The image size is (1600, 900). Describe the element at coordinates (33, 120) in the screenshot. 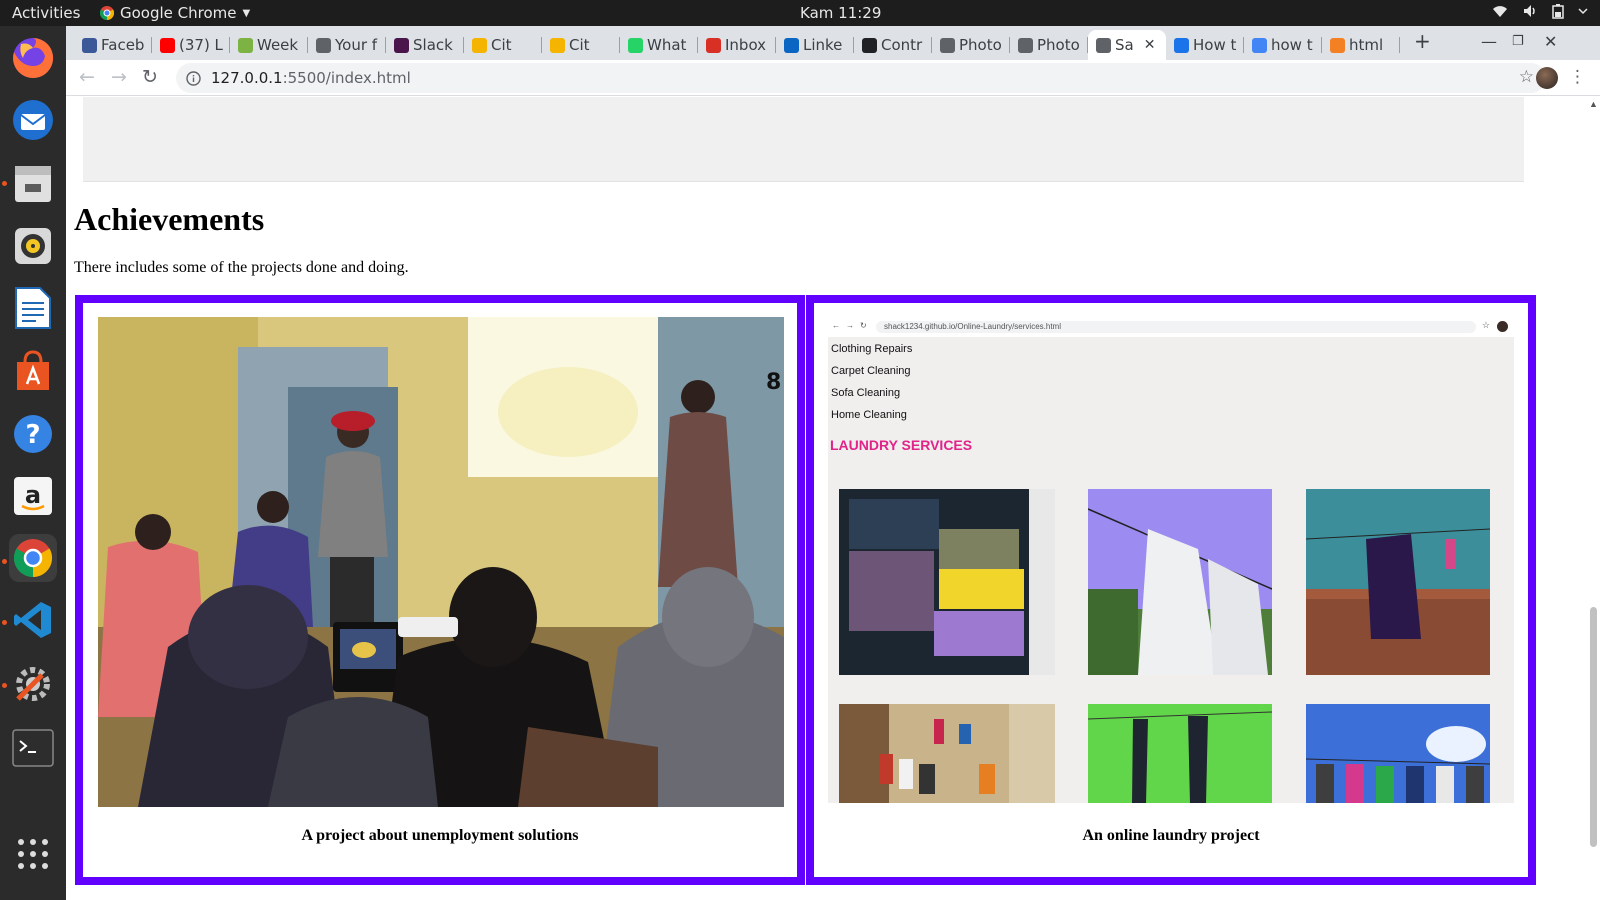

I see `thunderbird-icon` at that location.